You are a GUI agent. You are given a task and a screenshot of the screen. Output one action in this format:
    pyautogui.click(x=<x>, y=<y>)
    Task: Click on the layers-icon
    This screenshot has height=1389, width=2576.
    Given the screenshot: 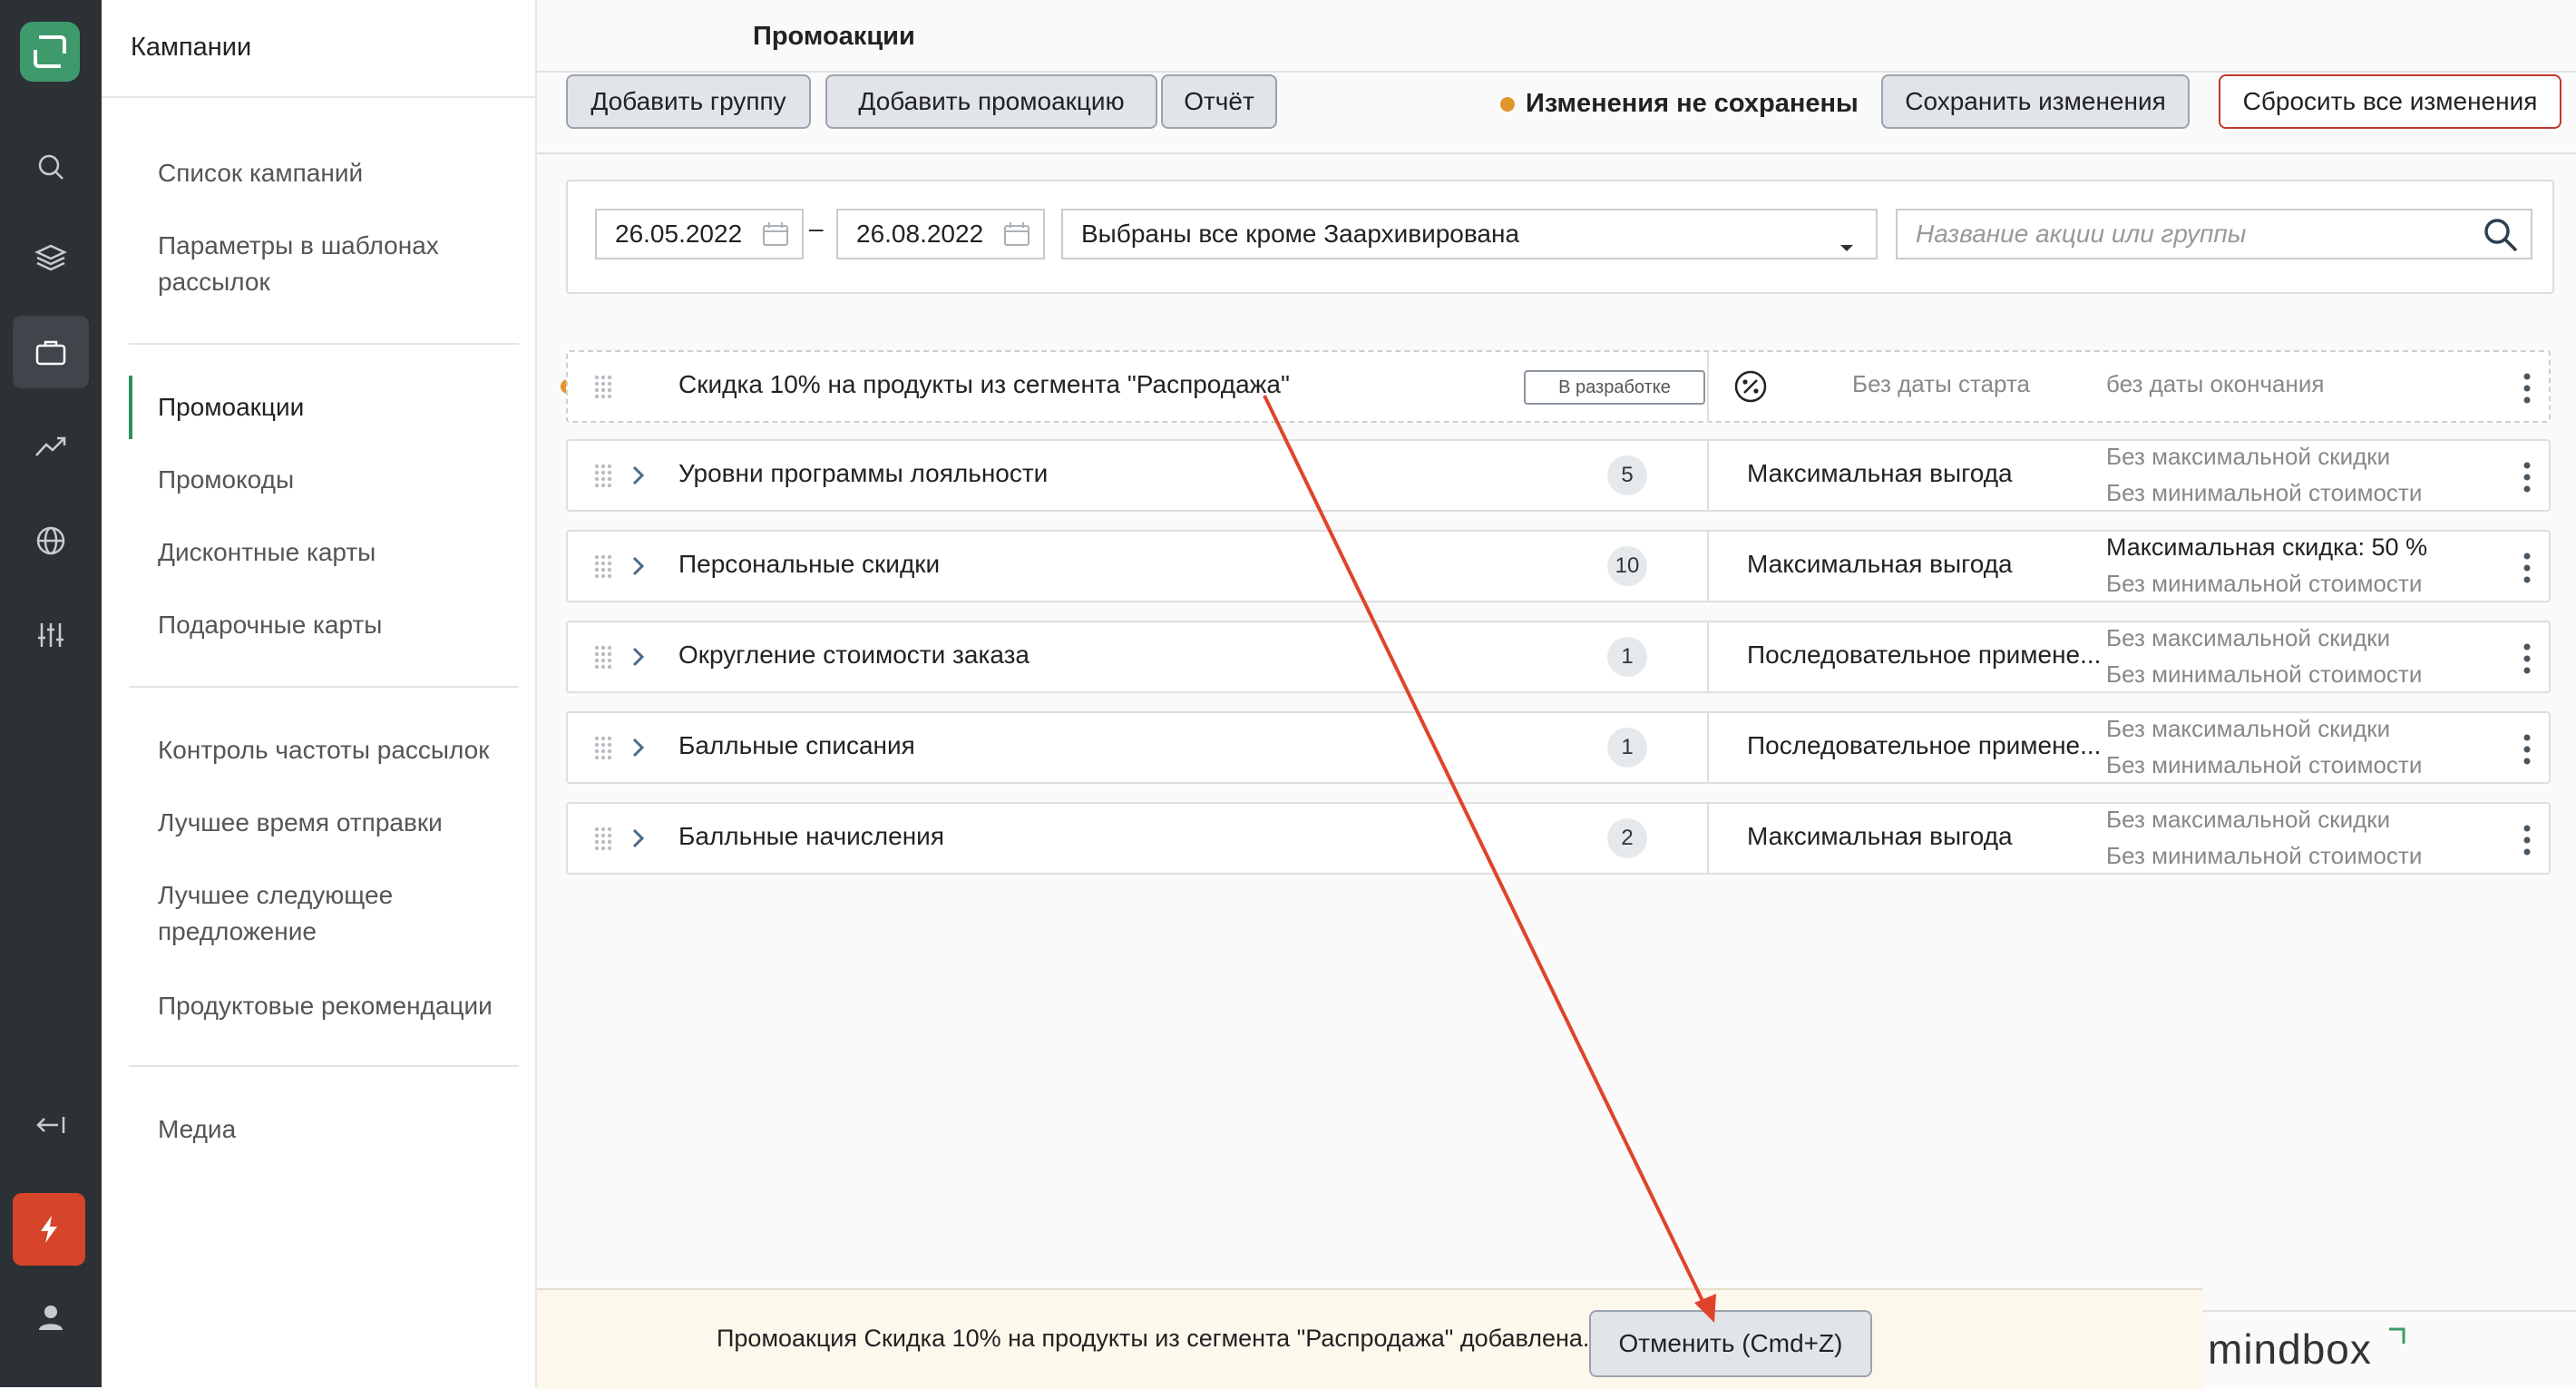 What is the action you would take?
    pyautogui.click(x=51, y=257)
    